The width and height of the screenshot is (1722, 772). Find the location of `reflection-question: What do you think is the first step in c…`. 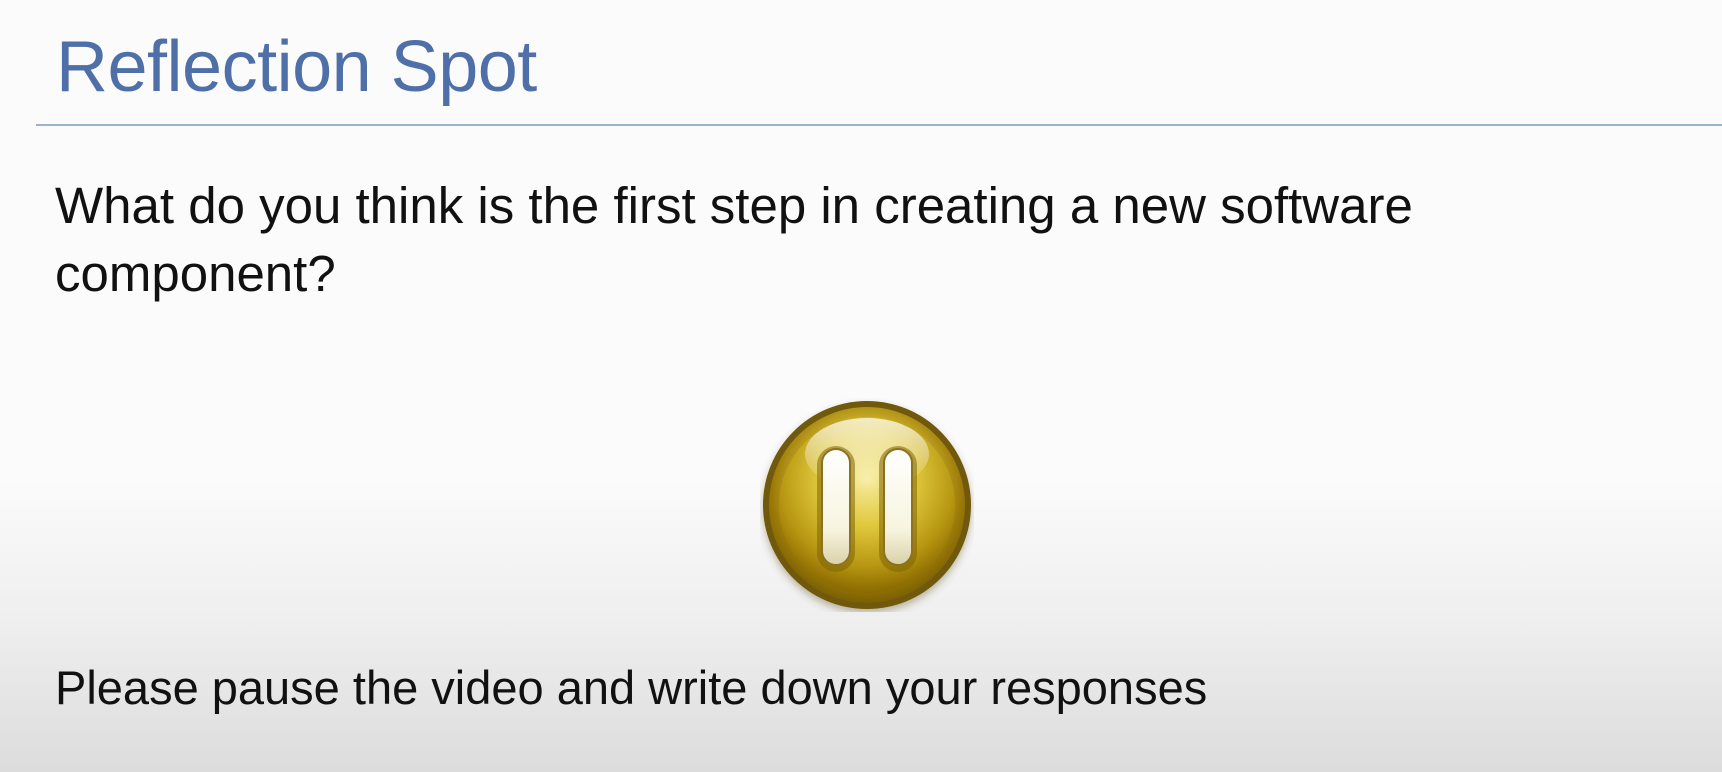

reflection-question: What do you think is the first step in c… is located at coordinates (734, 239).